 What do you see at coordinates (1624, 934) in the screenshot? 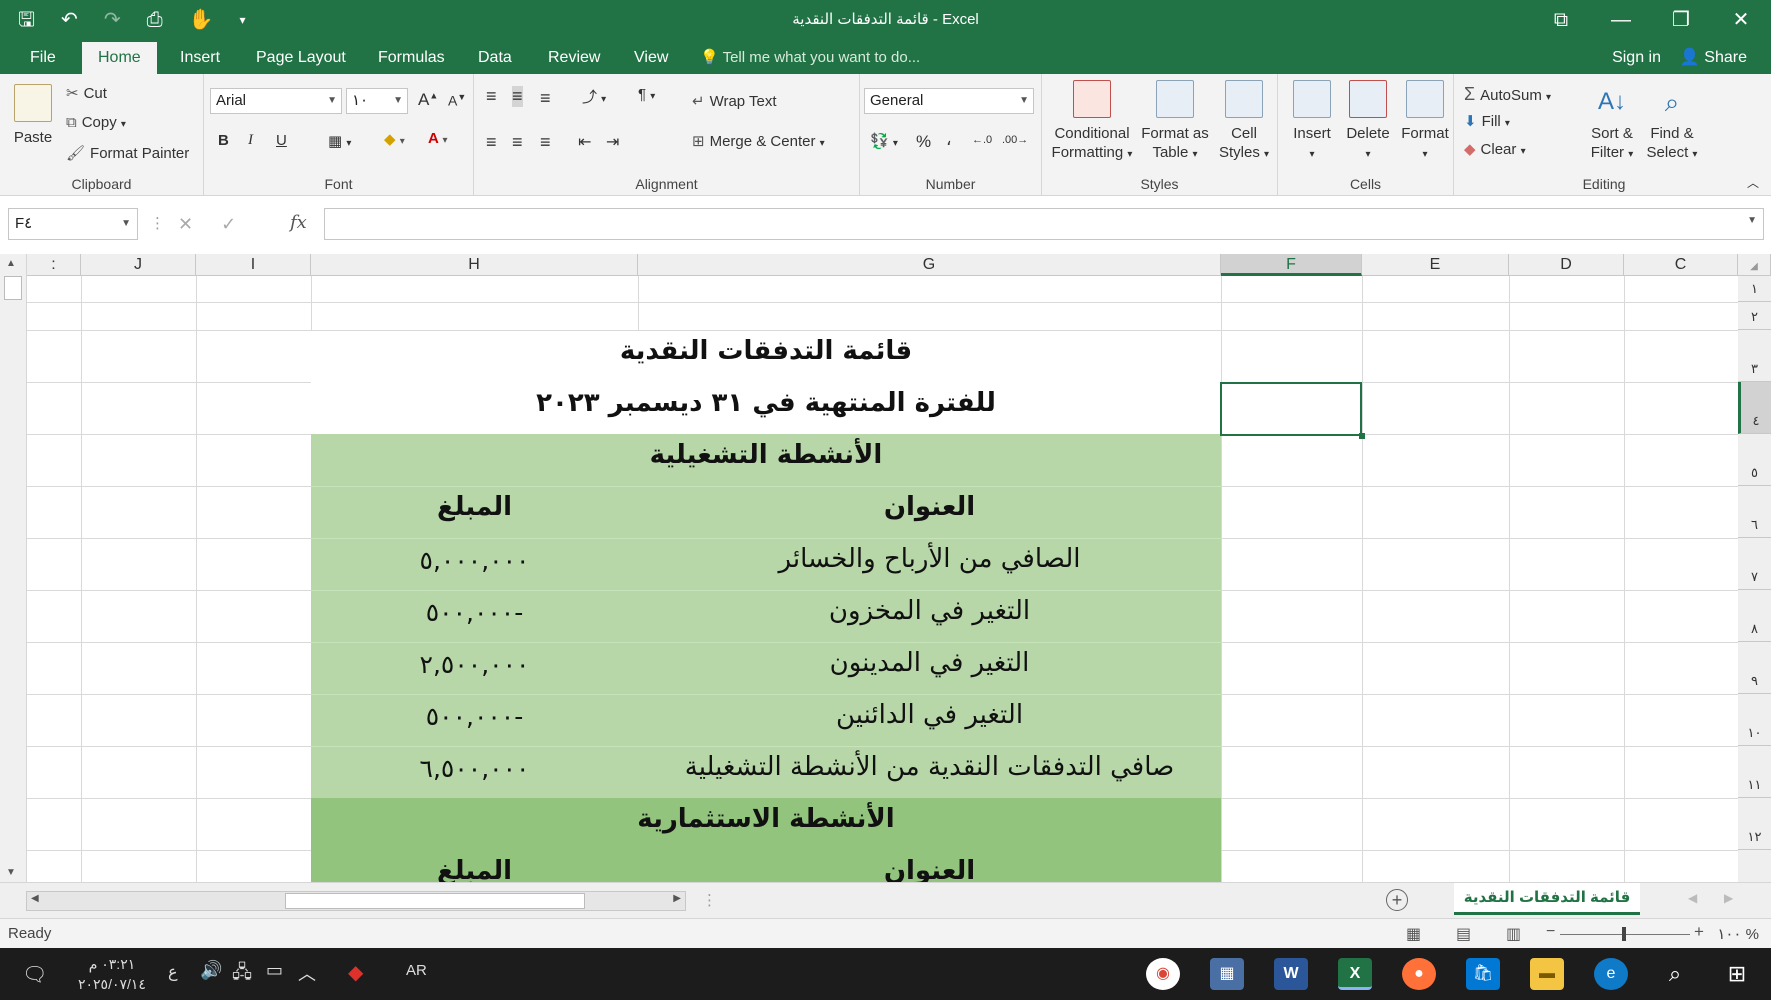
I see `zoom-slider-thumb` at bounding box center [1624, 934].